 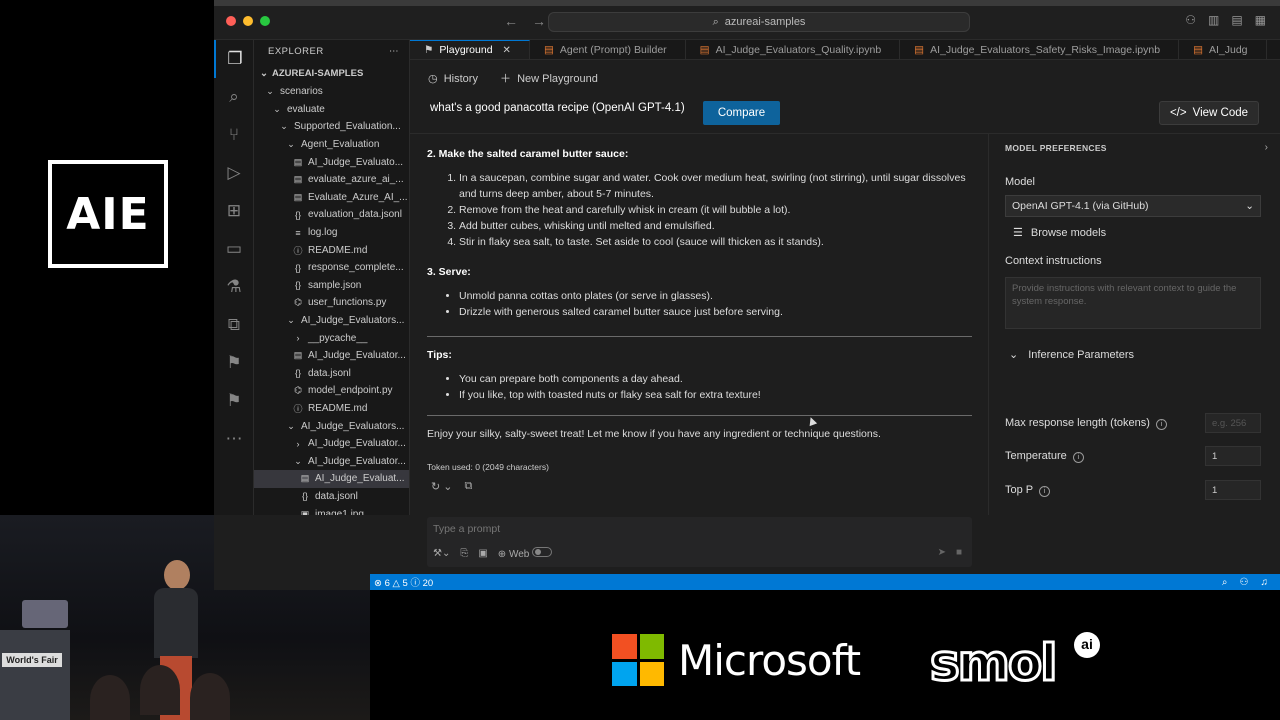 What do you see at coordinates (942, 552) in the screenshot?
I see `send-icon: ➤` at bounding box center [942, 552].